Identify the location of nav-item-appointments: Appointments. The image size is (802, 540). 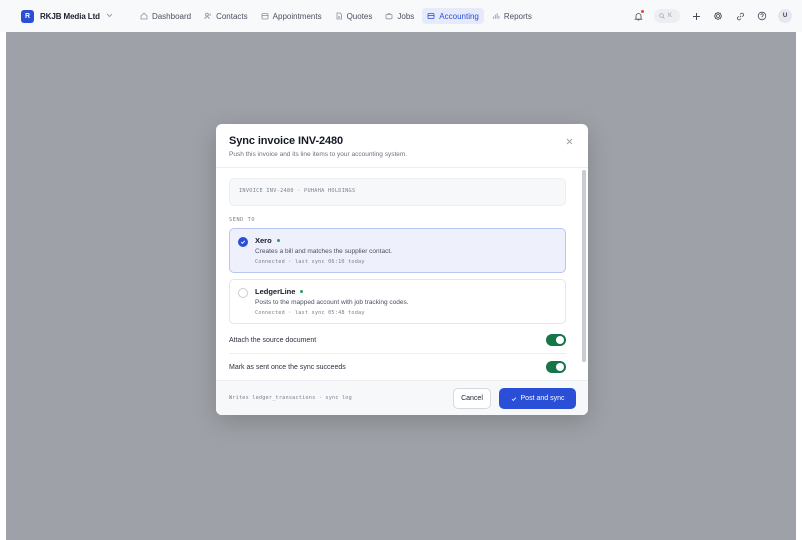
(291, 16).